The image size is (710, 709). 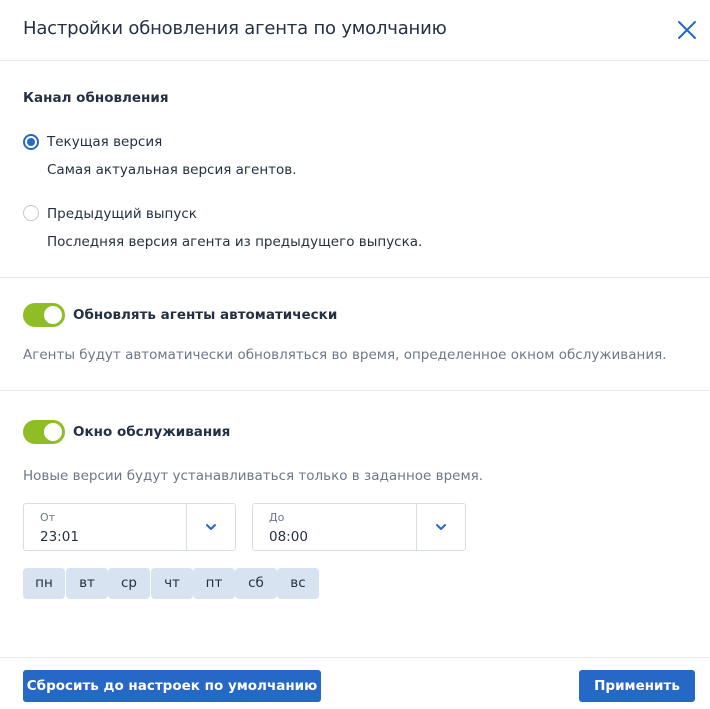 I want to click on from-time-value: 23:01, so click(x=59, y=537).